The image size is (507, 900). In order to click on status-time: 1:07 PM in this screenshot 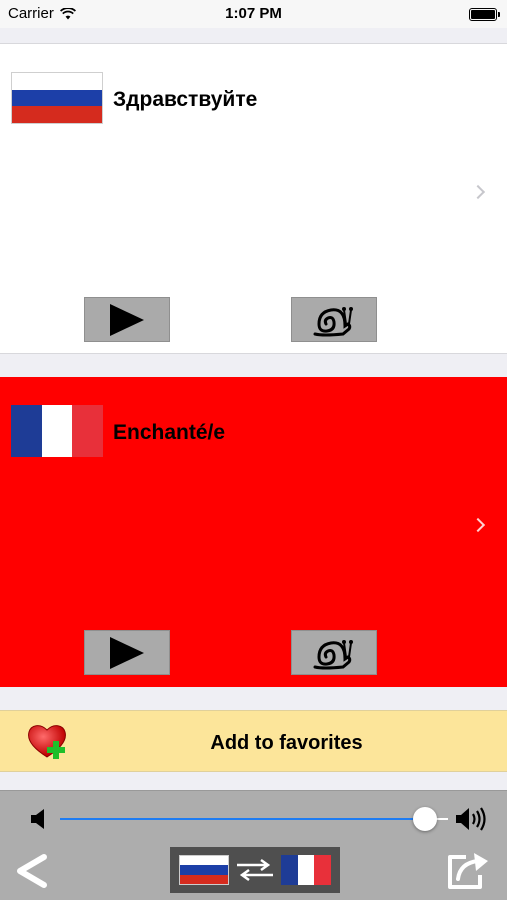, I will do `click(253, 13)`.